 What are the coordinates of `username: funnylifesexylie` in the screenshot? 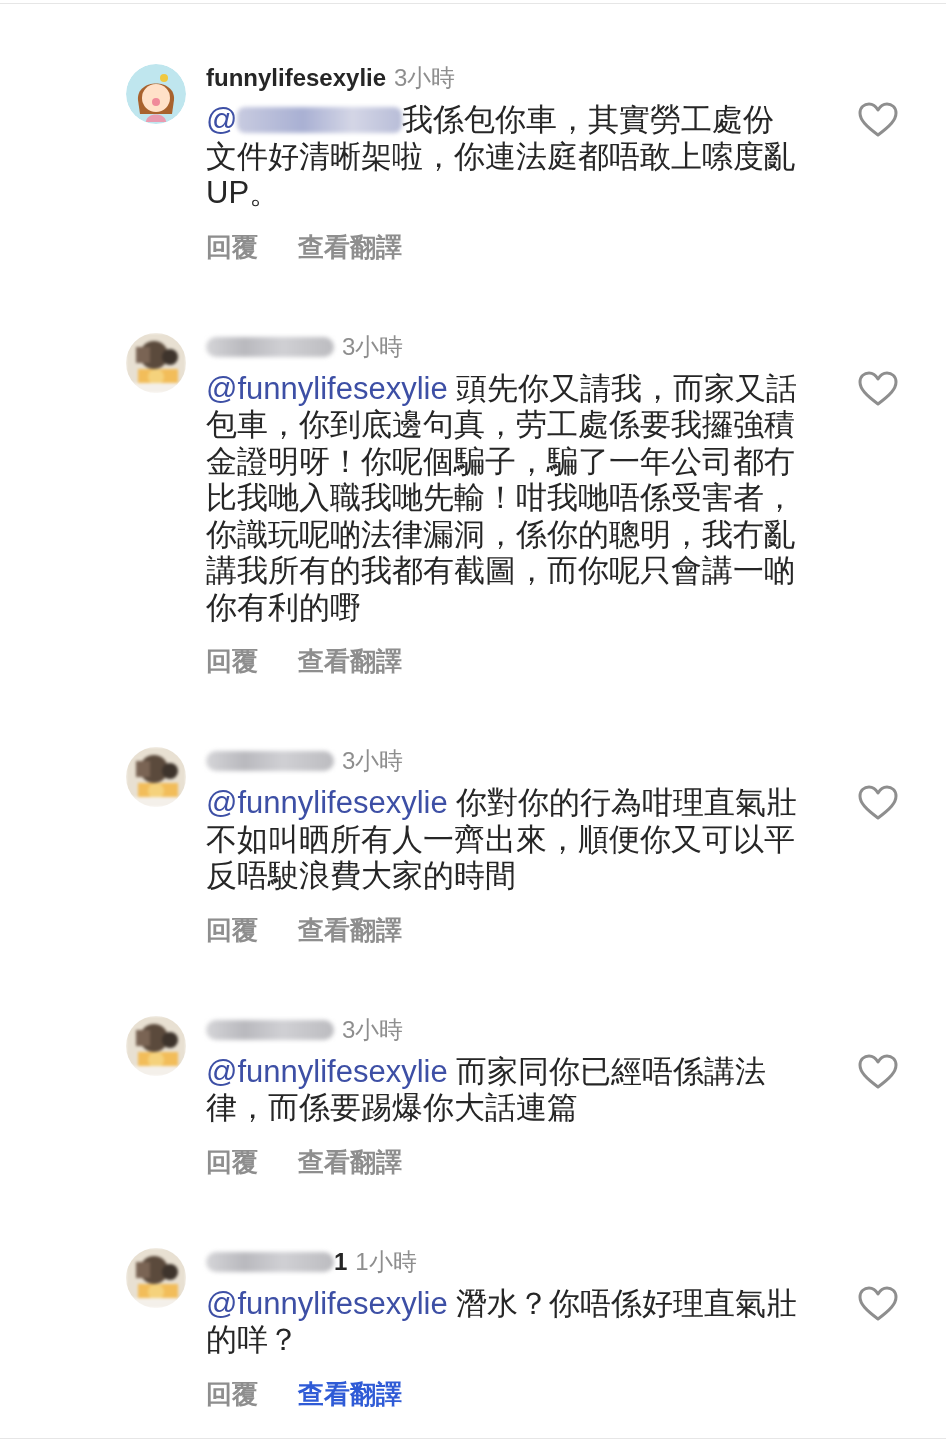 It's located at (296, 78).